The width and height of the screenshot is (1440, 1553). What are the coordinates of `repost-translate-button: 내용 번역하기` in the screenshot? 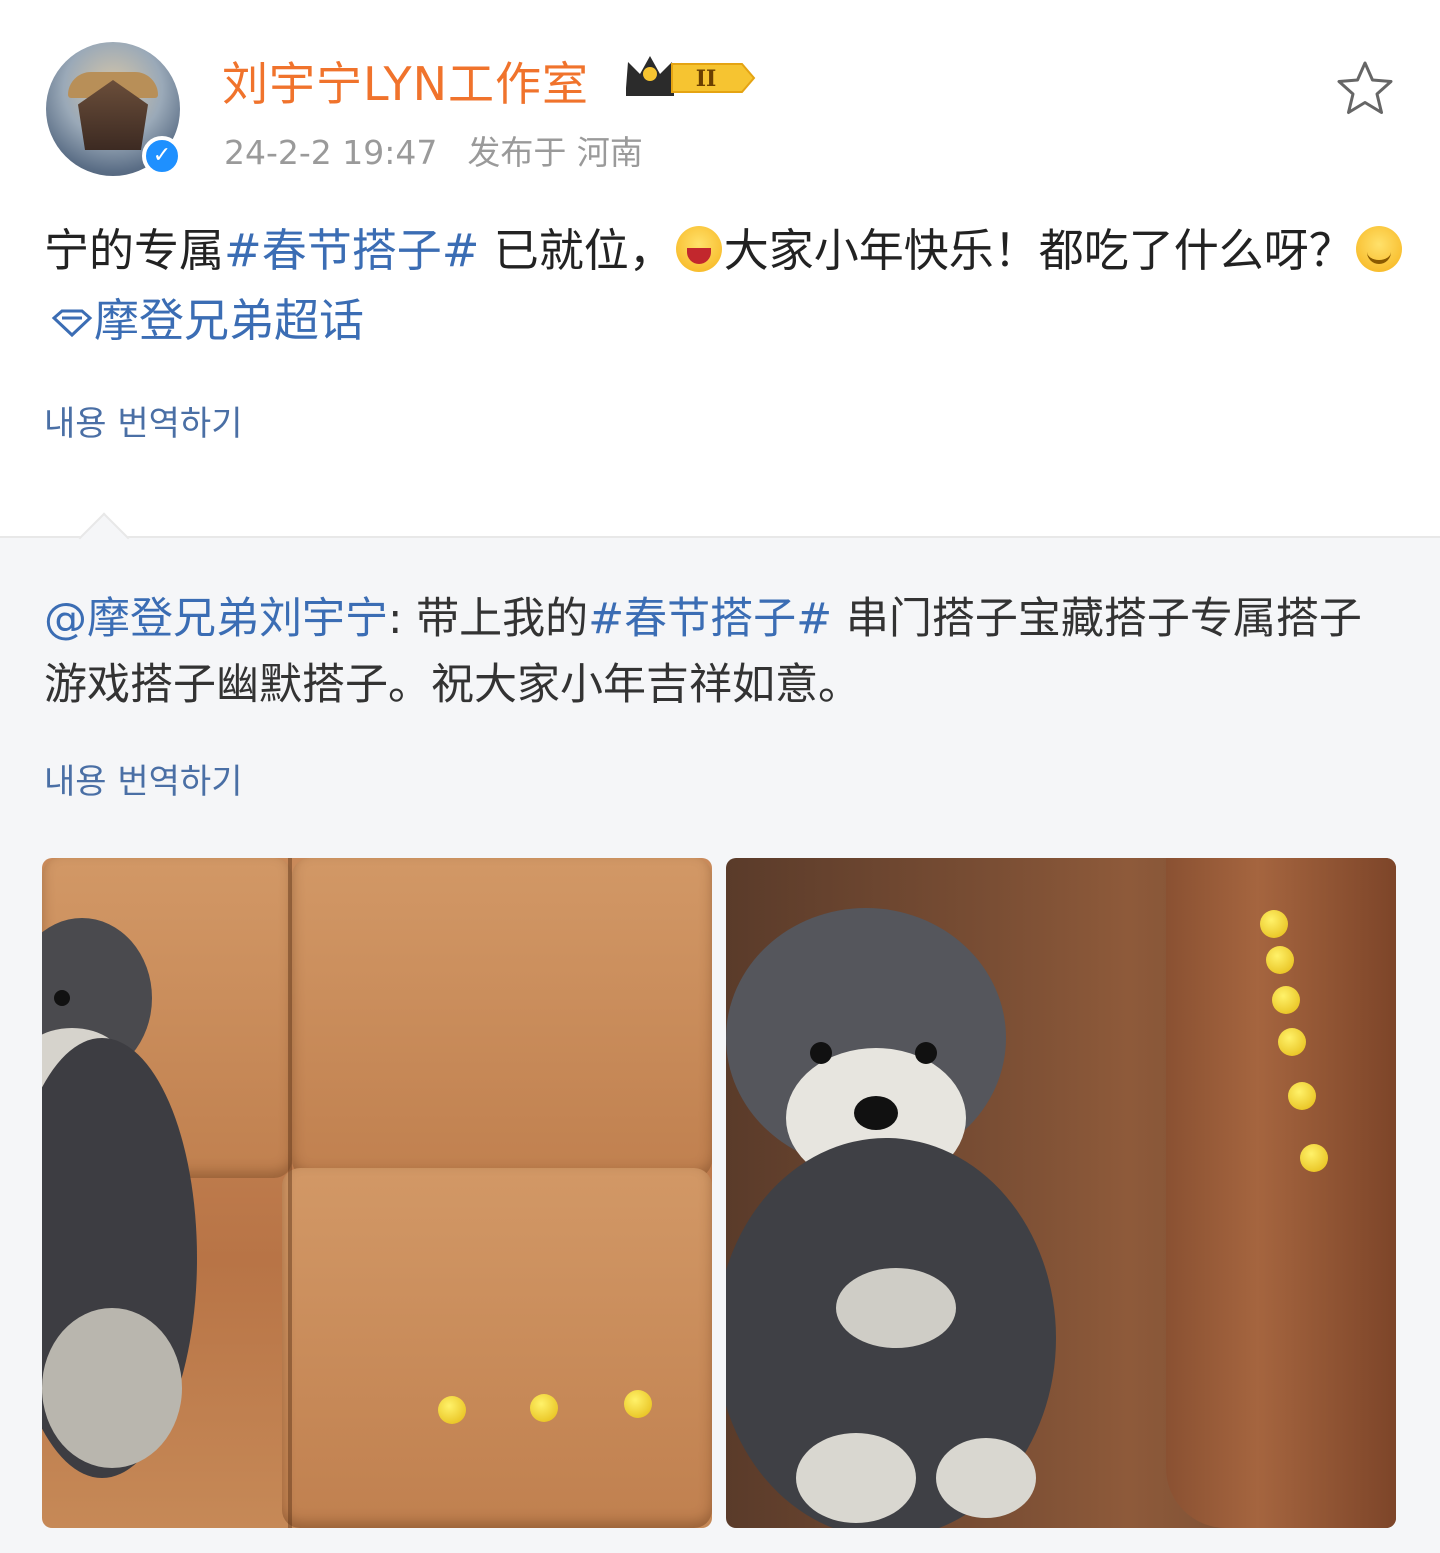 It's located at (143, 778).